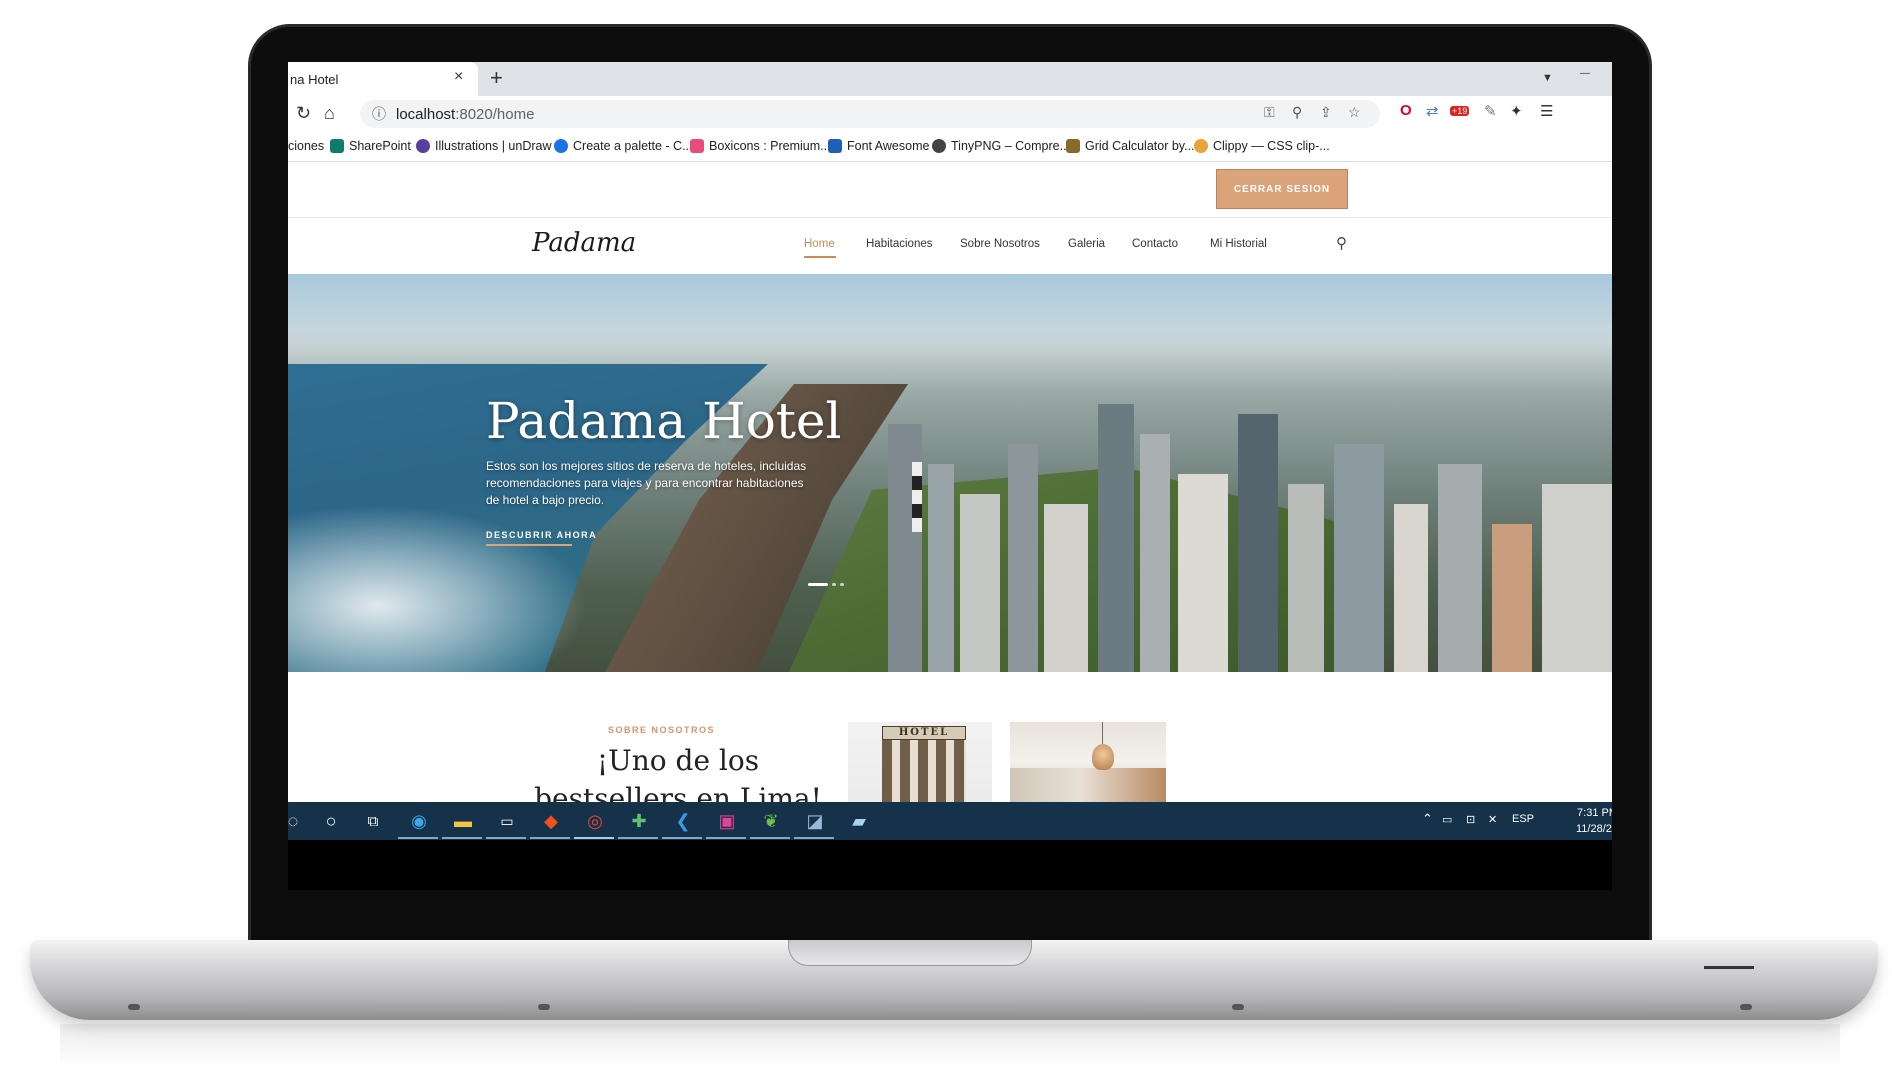 Image resolution: width=1892 pixels, height=1068 pixels. What do you see at coordinates (859, 821) in the screenshot?
I see `notepad-icon: ▰` at bounding box center [859, 821].